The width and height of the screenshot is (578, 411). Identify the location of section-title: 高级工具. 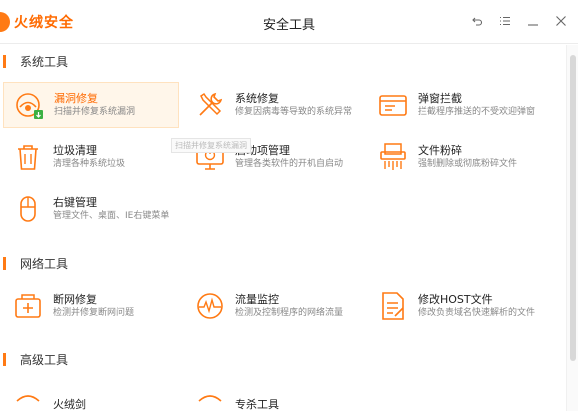
(44, 360).